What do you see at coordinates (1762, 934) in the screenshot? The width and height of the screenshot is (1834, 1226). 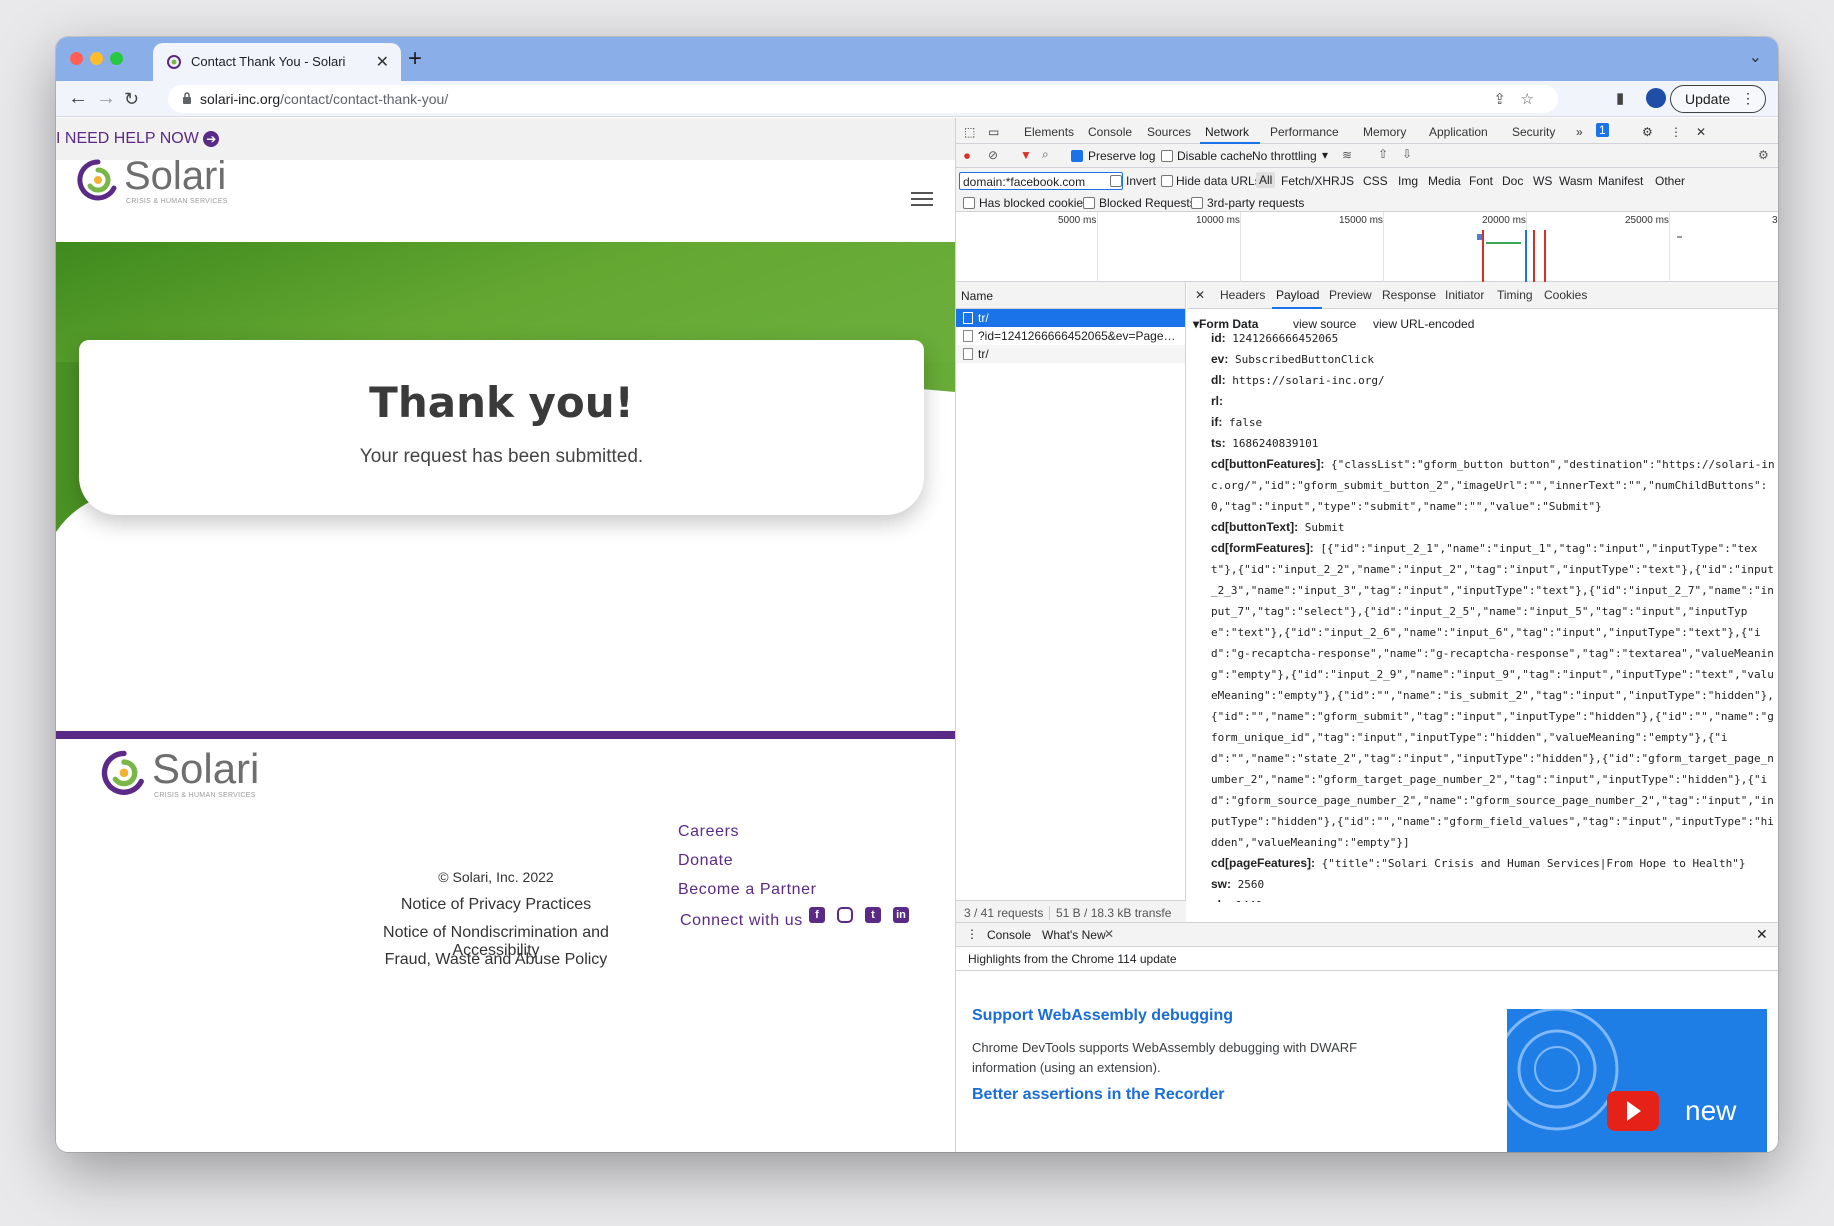 I see `close-drawer-icon: ✕` at bounding box center [1762, 934].